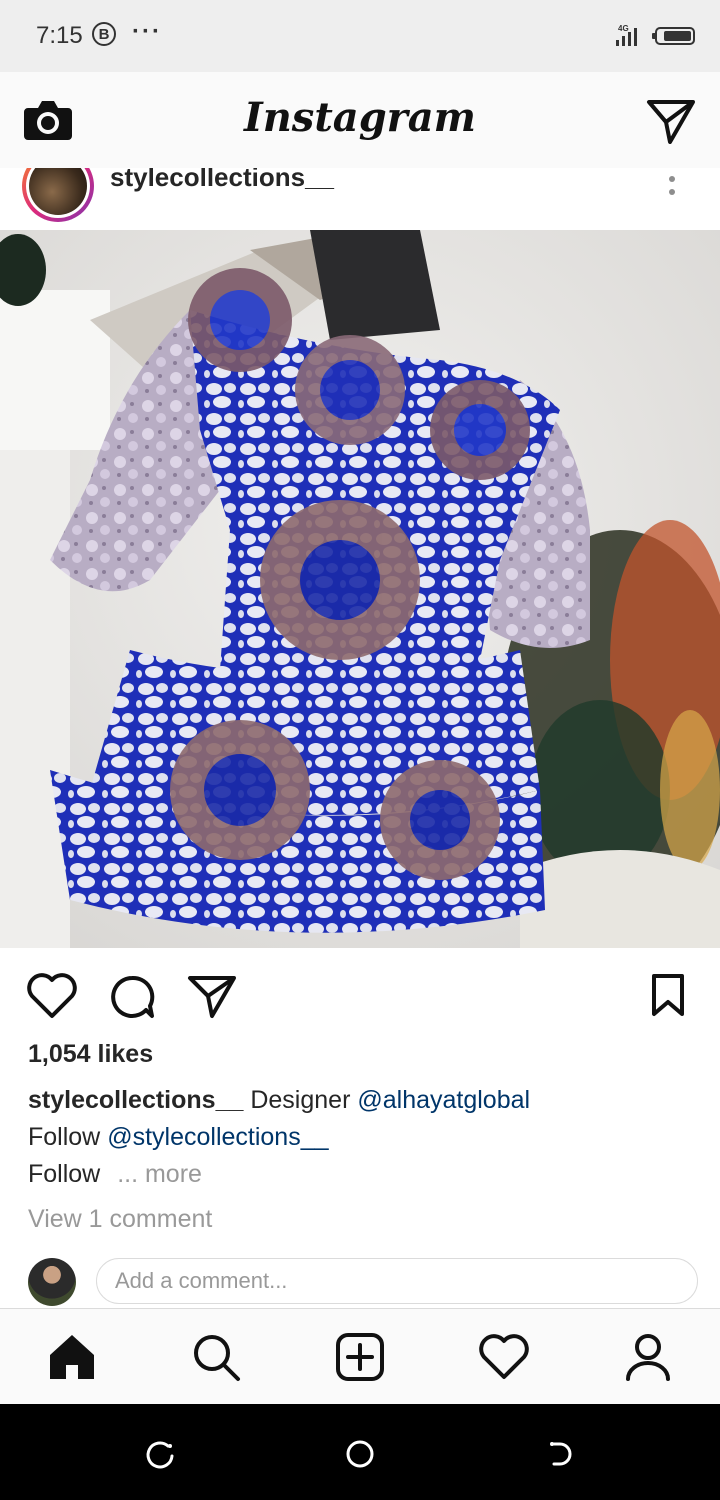 The height and width of the screenshot is (1500, 720). What do you see at coordinates (222, 180) in the screenshot?
I see `post-username: stylecollections__` at bounding box center [222, 180].